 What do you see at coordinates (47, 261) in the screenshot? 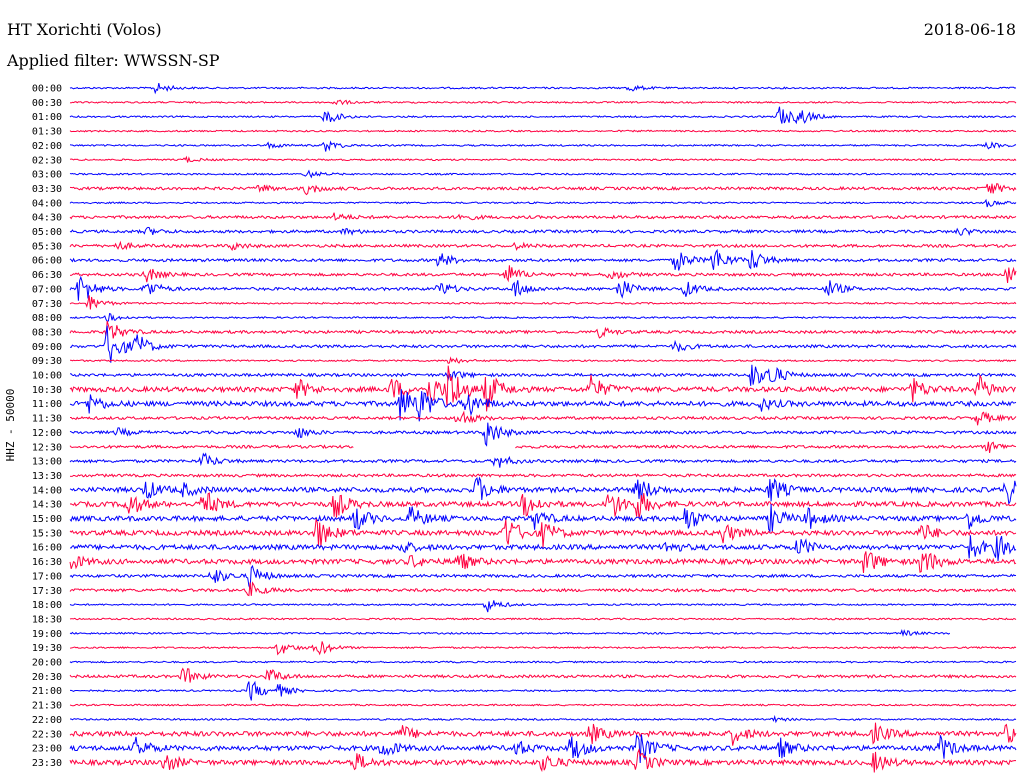
I see `time-label: 06:00` at bounding box center [47, 261].